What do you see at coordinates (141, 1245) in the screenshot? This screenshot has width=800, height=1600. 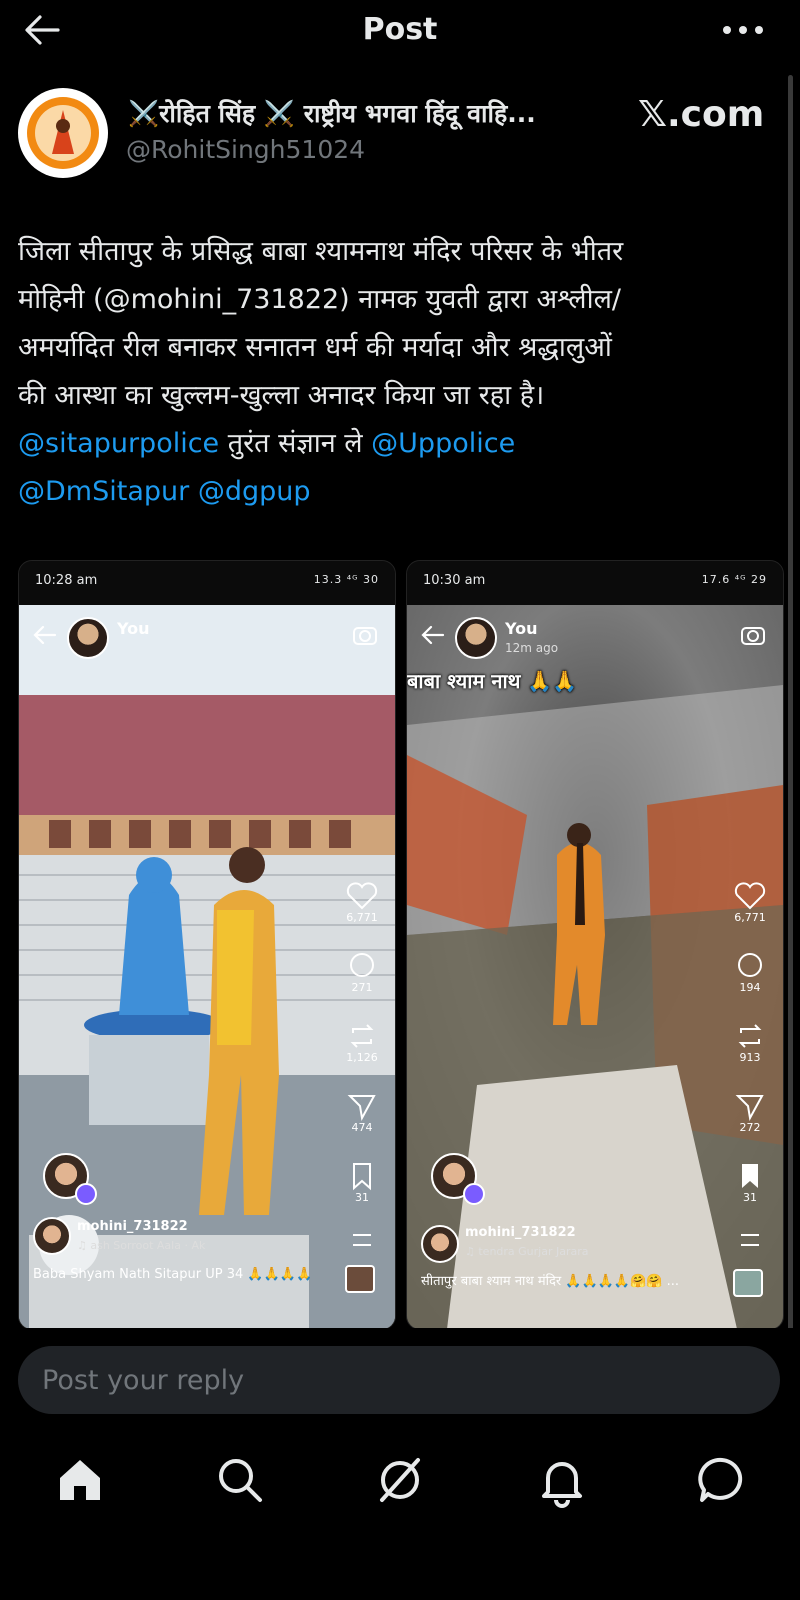 I see `reel-audio: ♫ ash Sorroot Aala · Ak` at bounding box center [141, 1245].